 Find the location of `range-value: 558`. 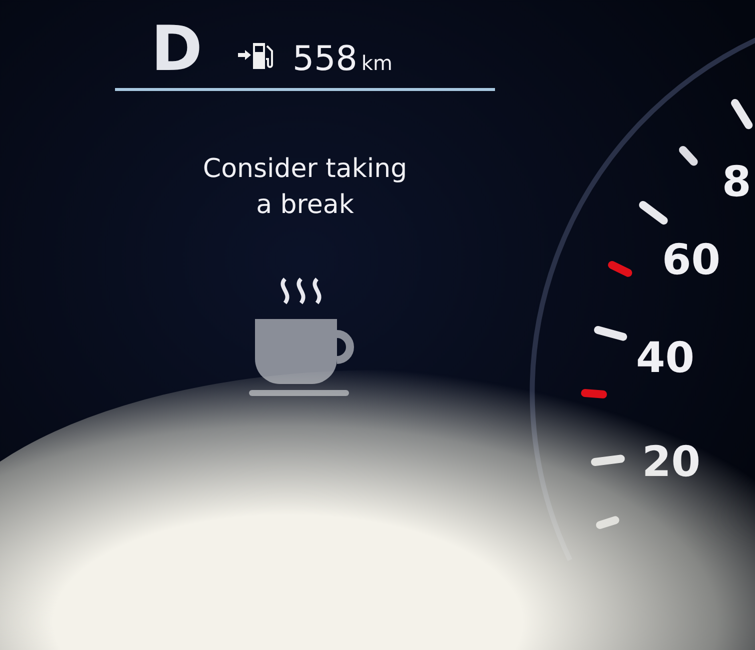

range-value: 558 is located at coordinates (325, 59).